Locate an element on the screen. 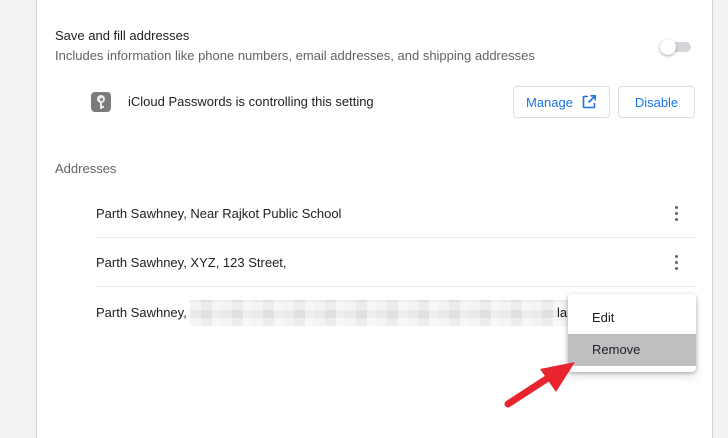  toggle-knob is located at coordinates (668, 47).